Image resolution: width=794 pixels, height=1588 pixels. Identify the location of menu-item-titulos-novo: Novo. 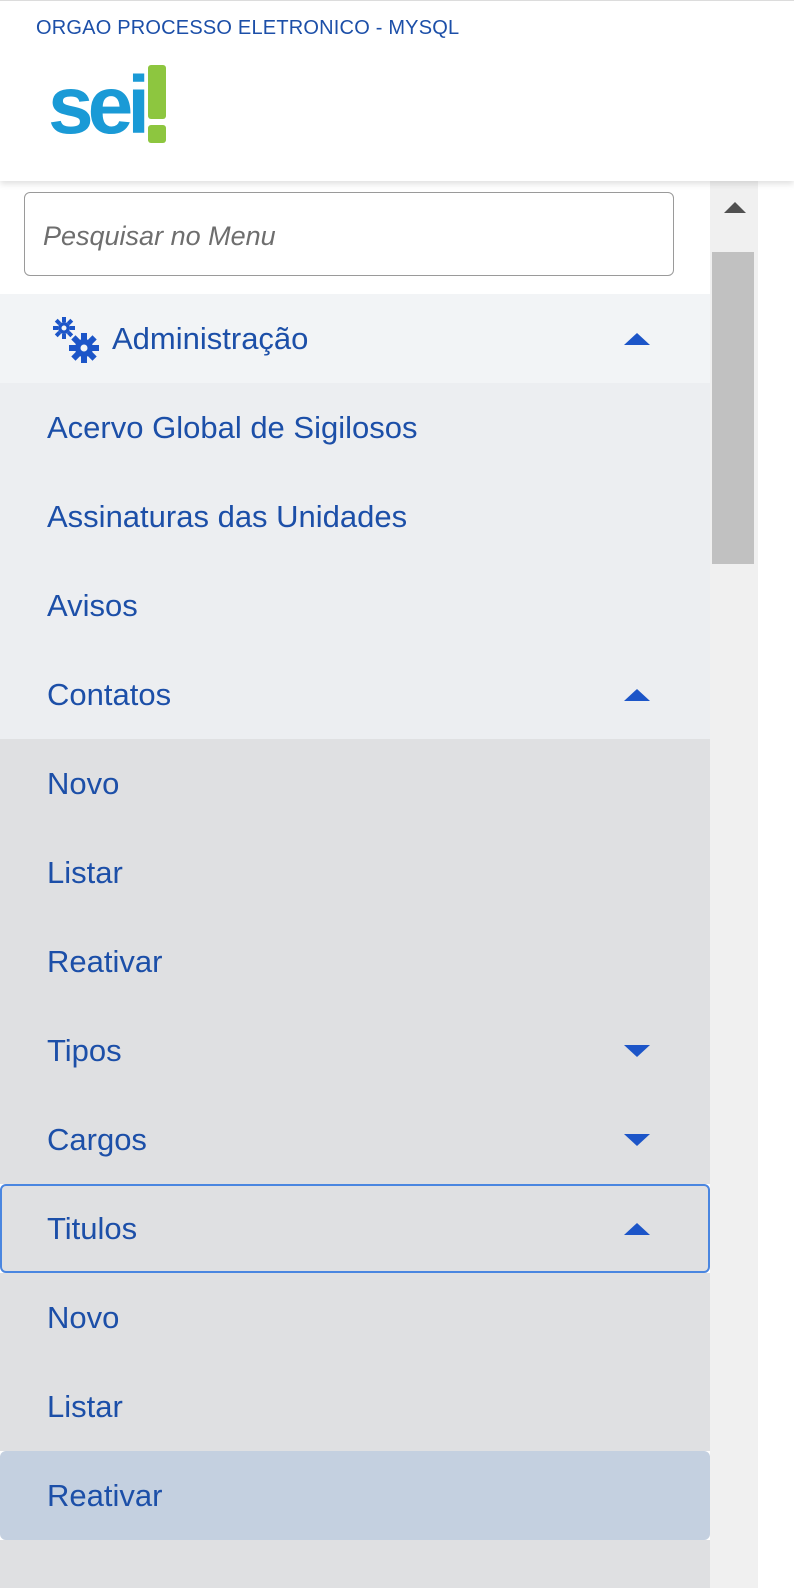
(355, 1317).